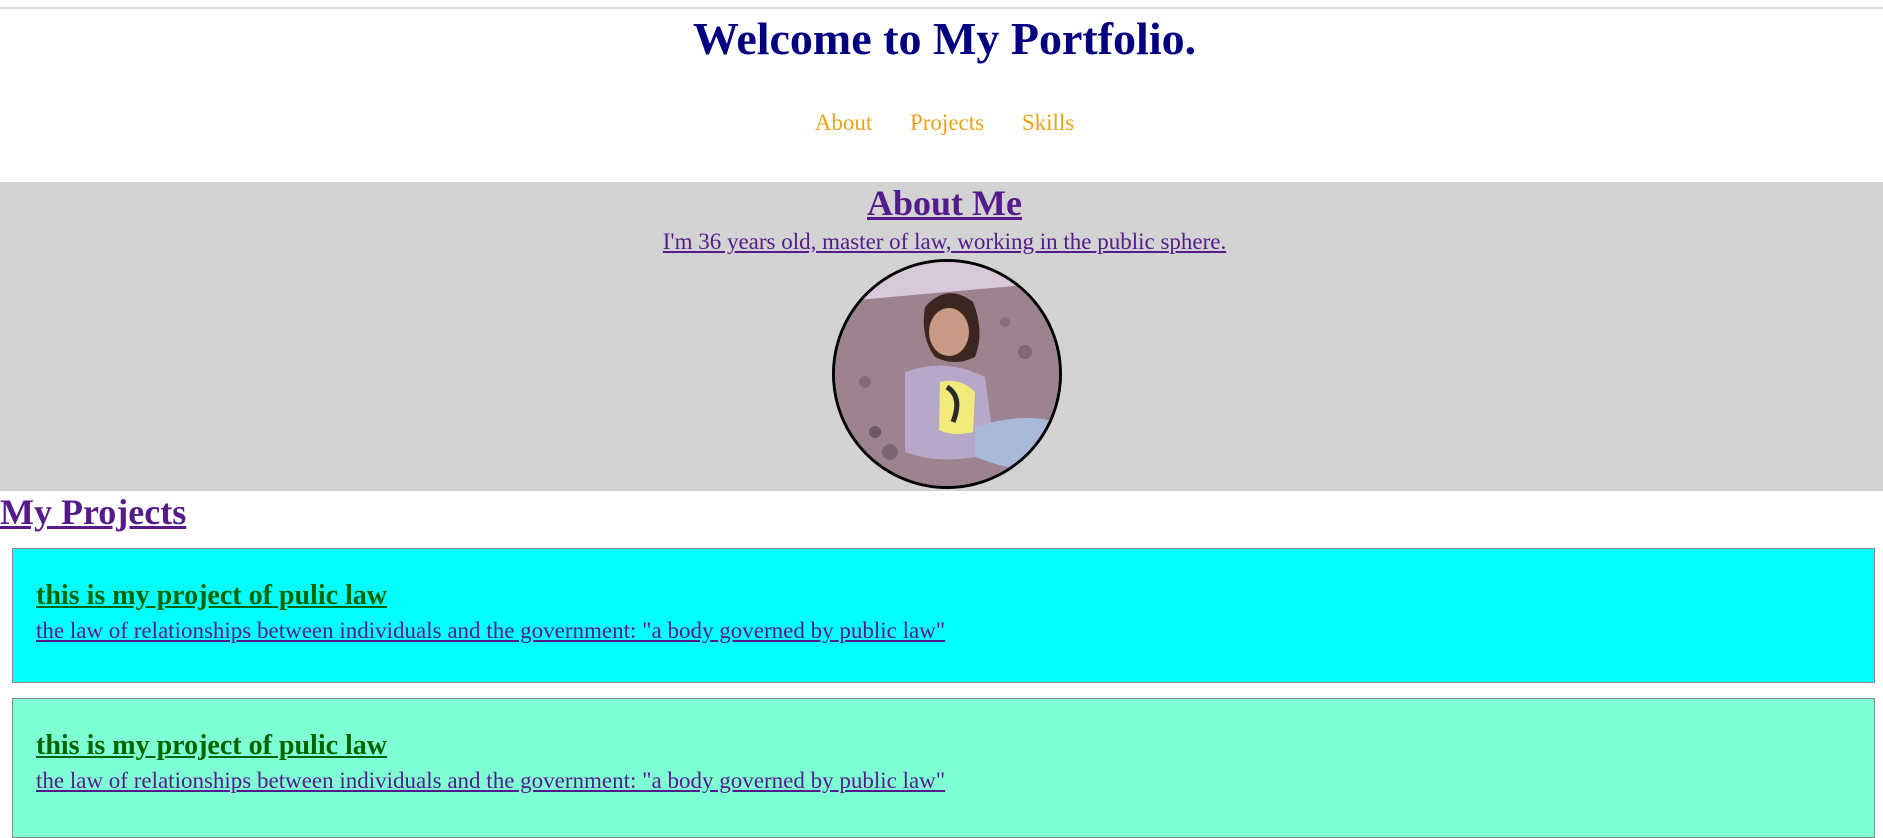 This screenshot has width=1883, height=838. What do you see at coordinates (1048, 122) in the screenshot?
I see `nav-link-skills: Skills` at bounding box center [1048, 122].